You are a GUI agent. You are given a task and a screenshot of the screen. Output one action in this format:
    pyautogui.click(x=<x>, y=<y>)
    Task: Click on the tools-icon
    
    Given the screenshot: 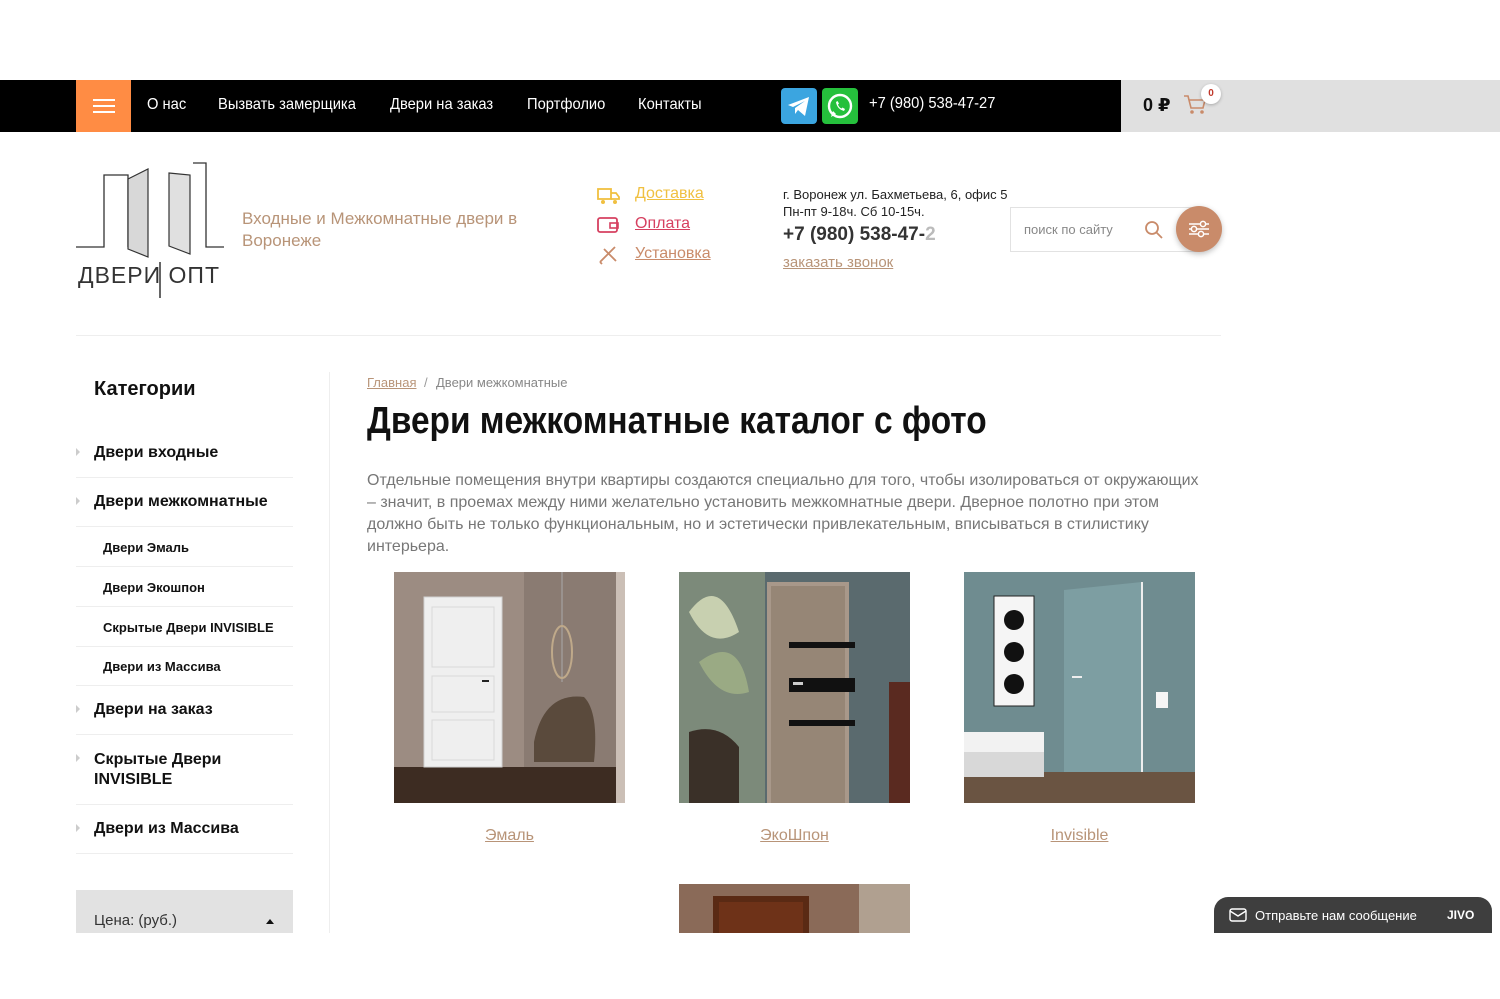 What is the action you would take?
    pyautogui.click(x=608, y=255)
    